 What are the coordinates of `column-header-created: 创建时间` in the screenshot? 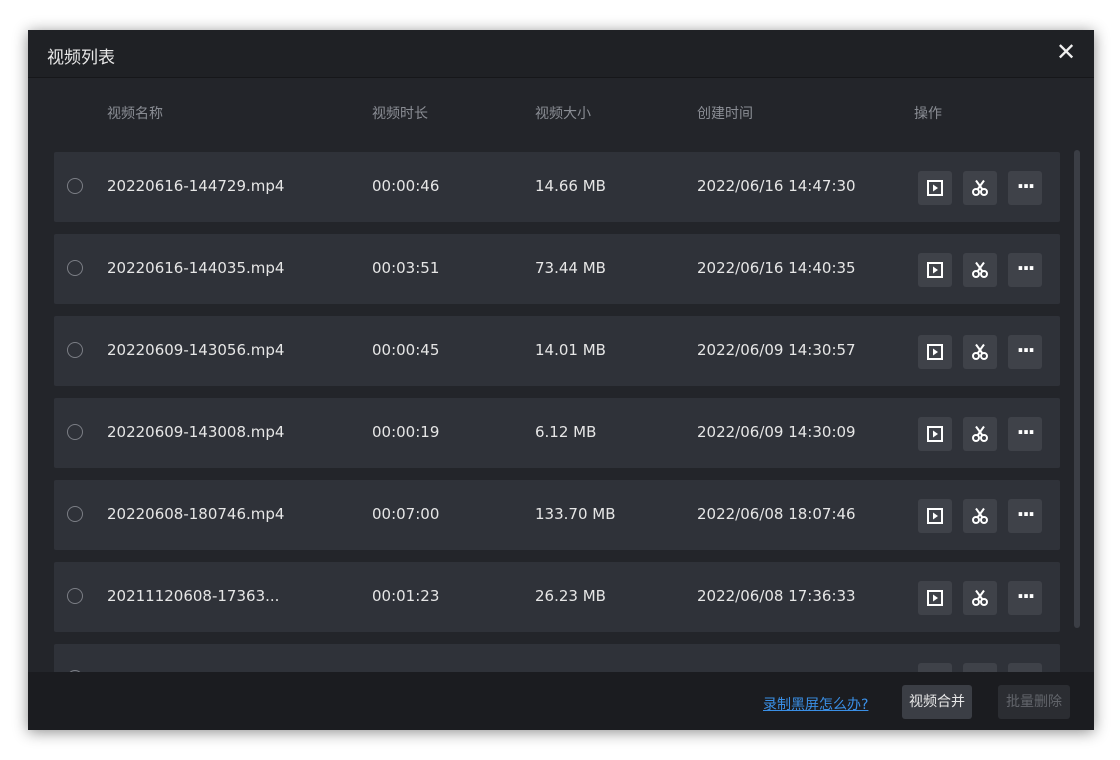 It's located at (725, 114).